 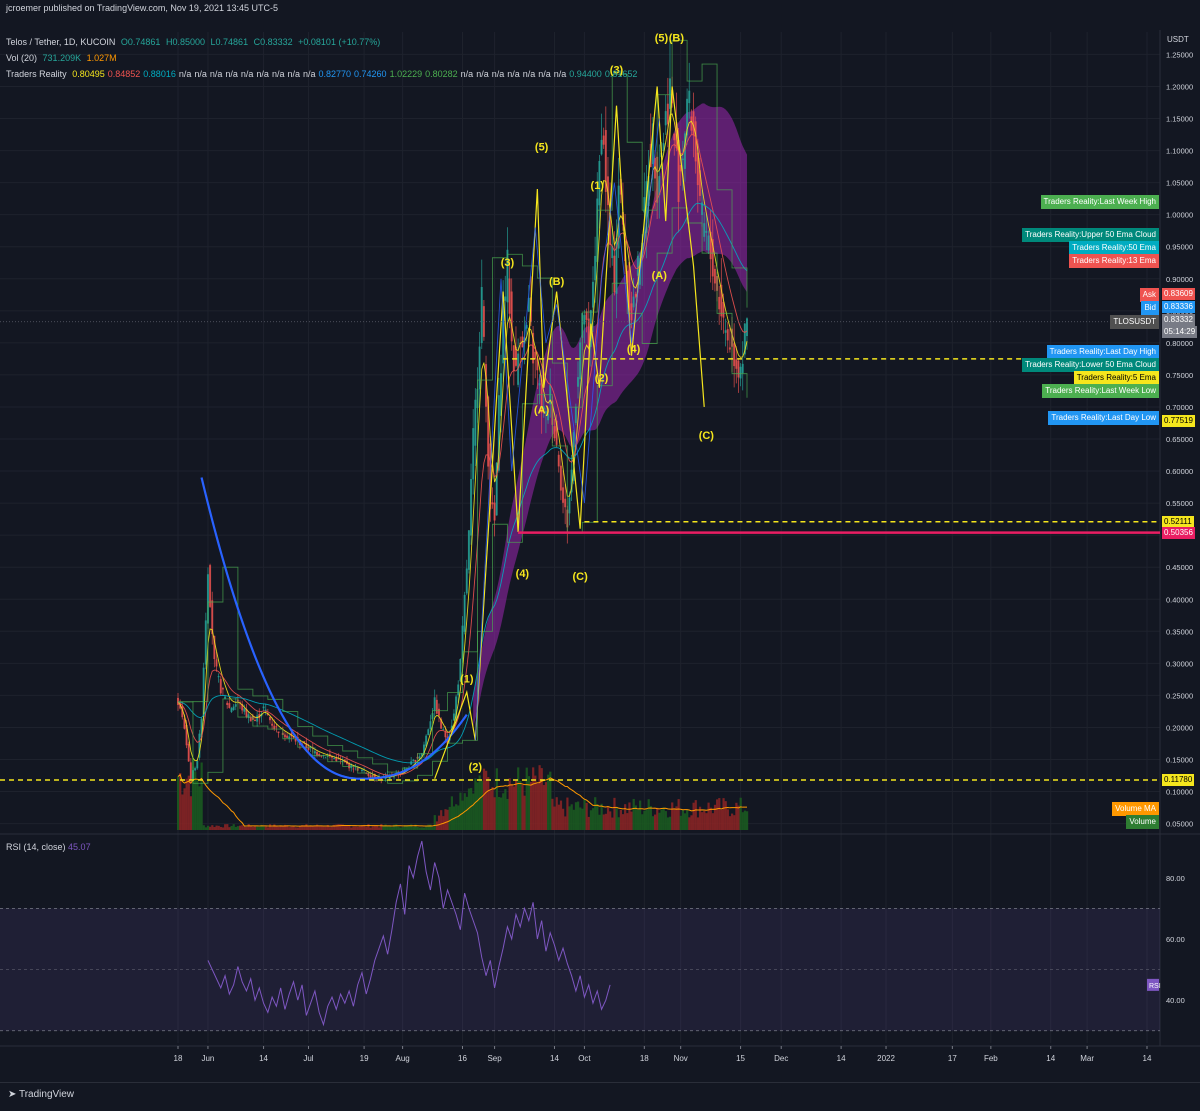 I want to click on volume-legend: Vol (20) 731.209K 1.027M, so click(x=63, y=58).